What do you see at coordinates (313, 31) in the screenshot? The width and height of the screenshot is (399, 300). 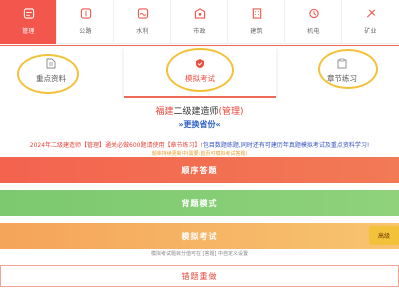 I see `nav-label: 机电` at bounding box center [313, 31].